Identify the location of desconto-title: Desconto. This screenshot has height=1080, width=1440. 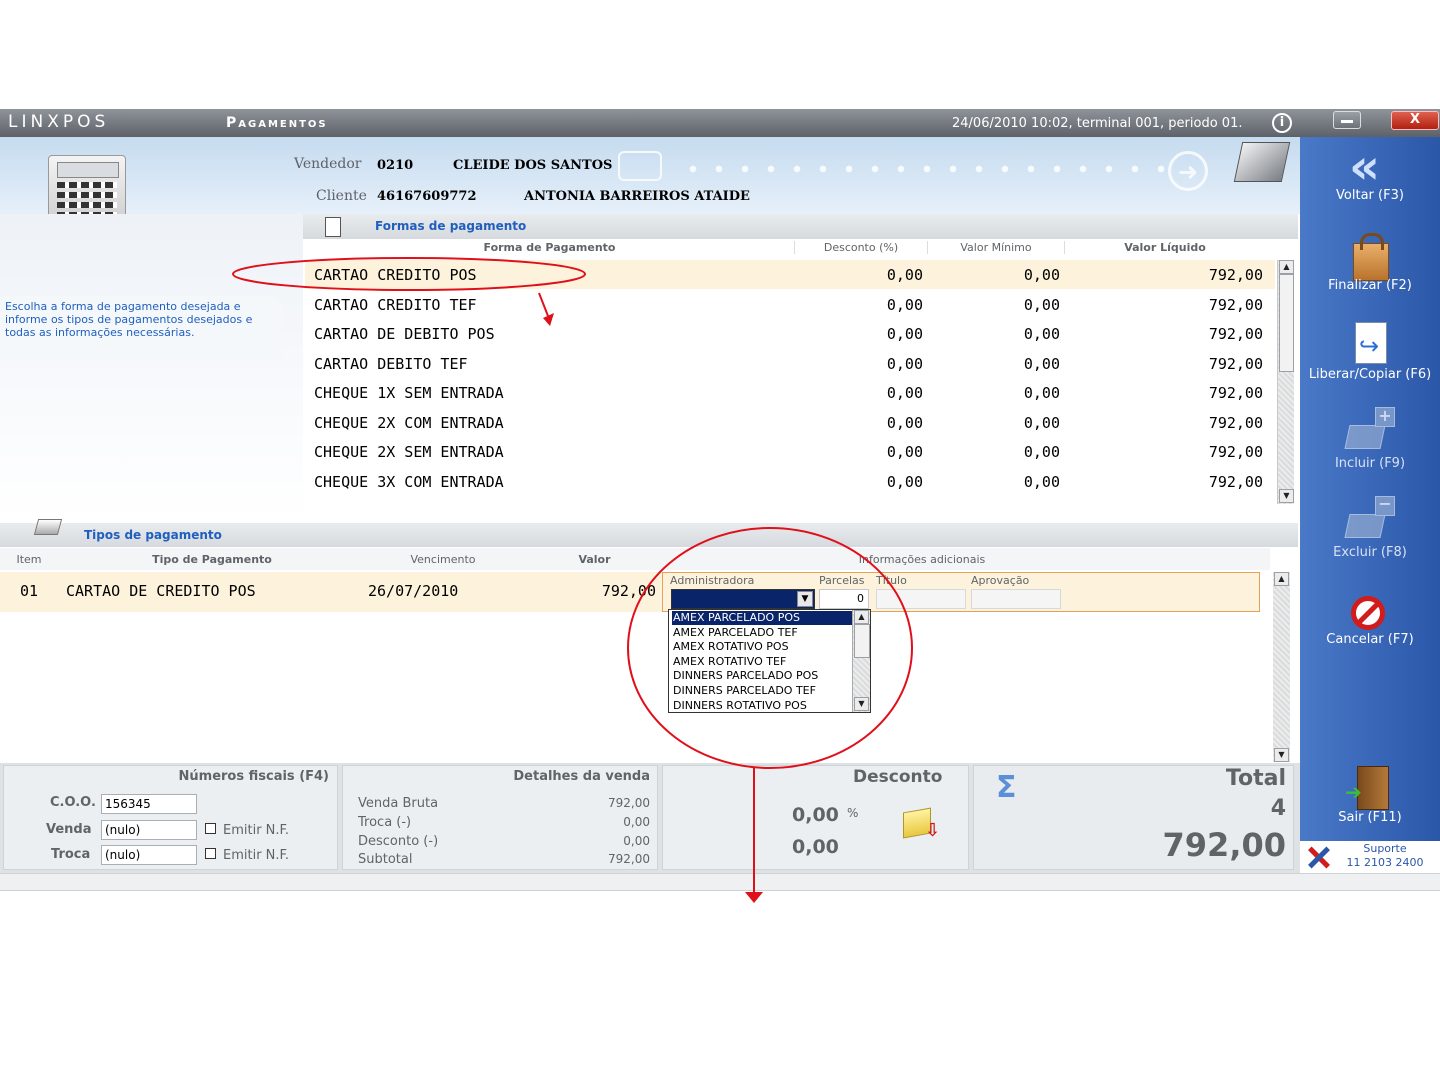
(898, 777).